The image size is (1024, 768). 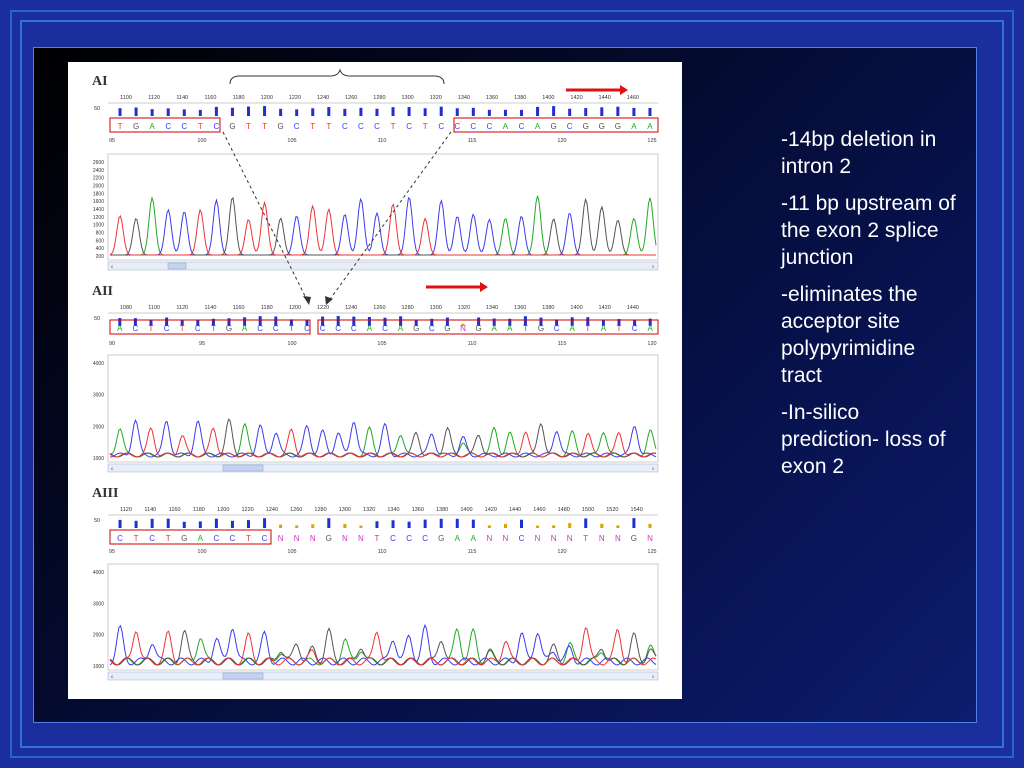 I want to click on ruler-tick-label: 1100, so click(x=154, y=308).